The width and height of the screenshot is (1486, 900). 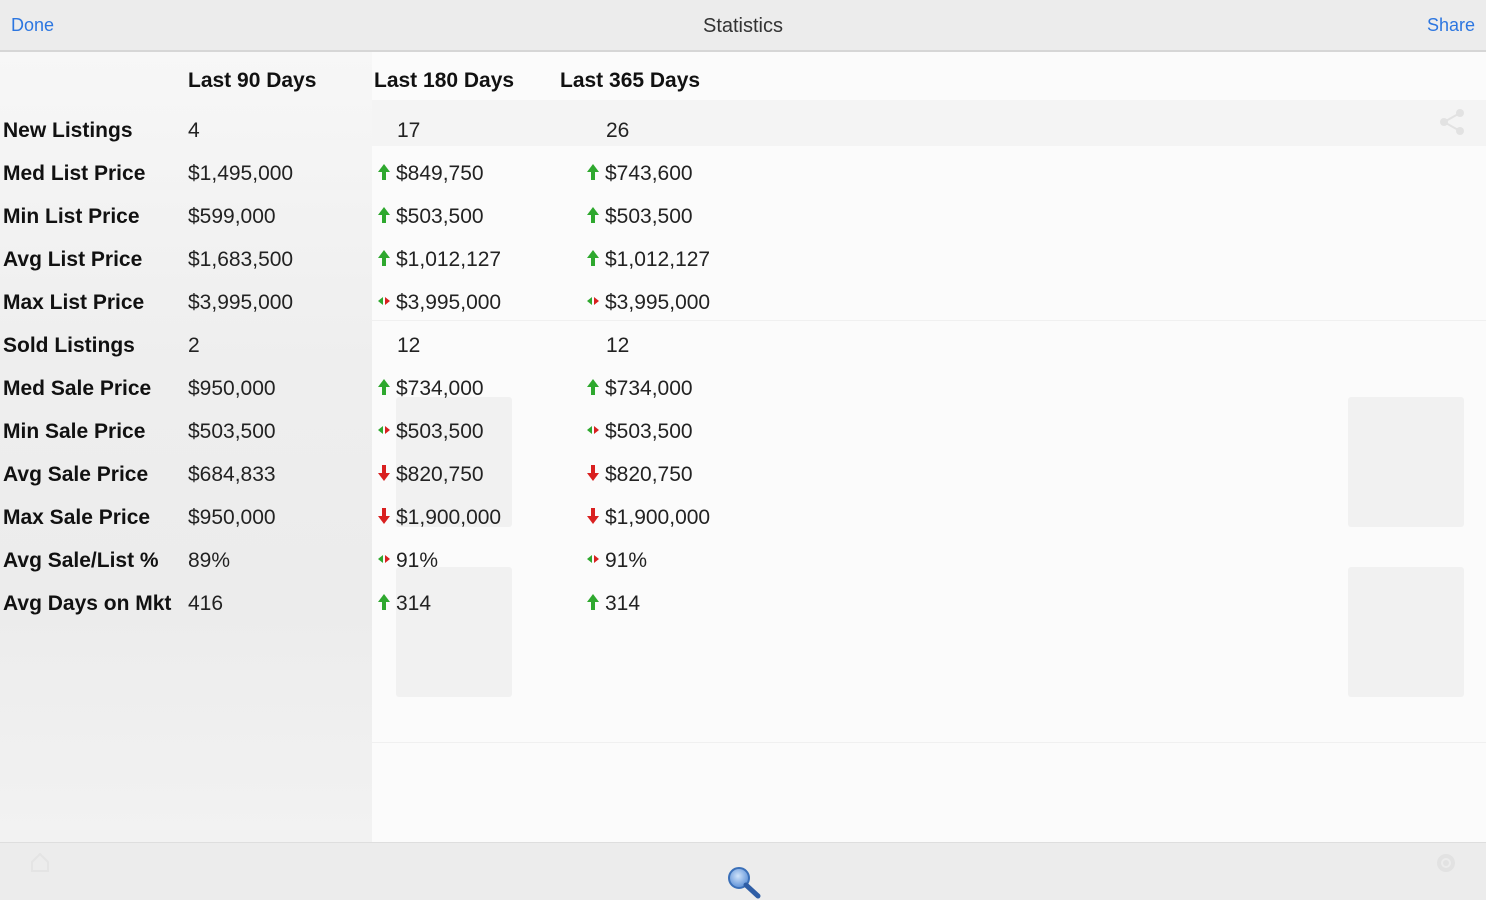 I want to click on value-180-days: $3,995,000, so click(x=439, y=303).